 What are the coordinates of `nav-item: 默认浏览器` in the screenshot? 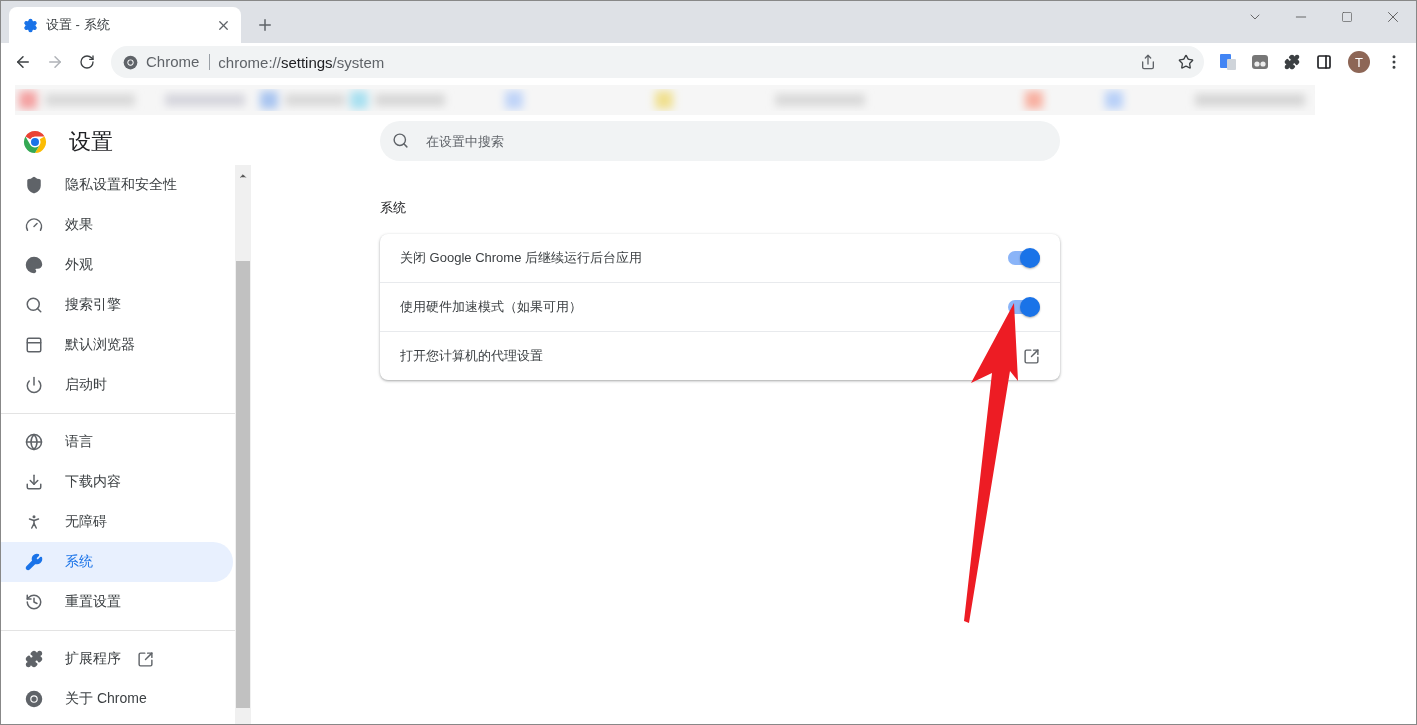 It's located at (117, 345).